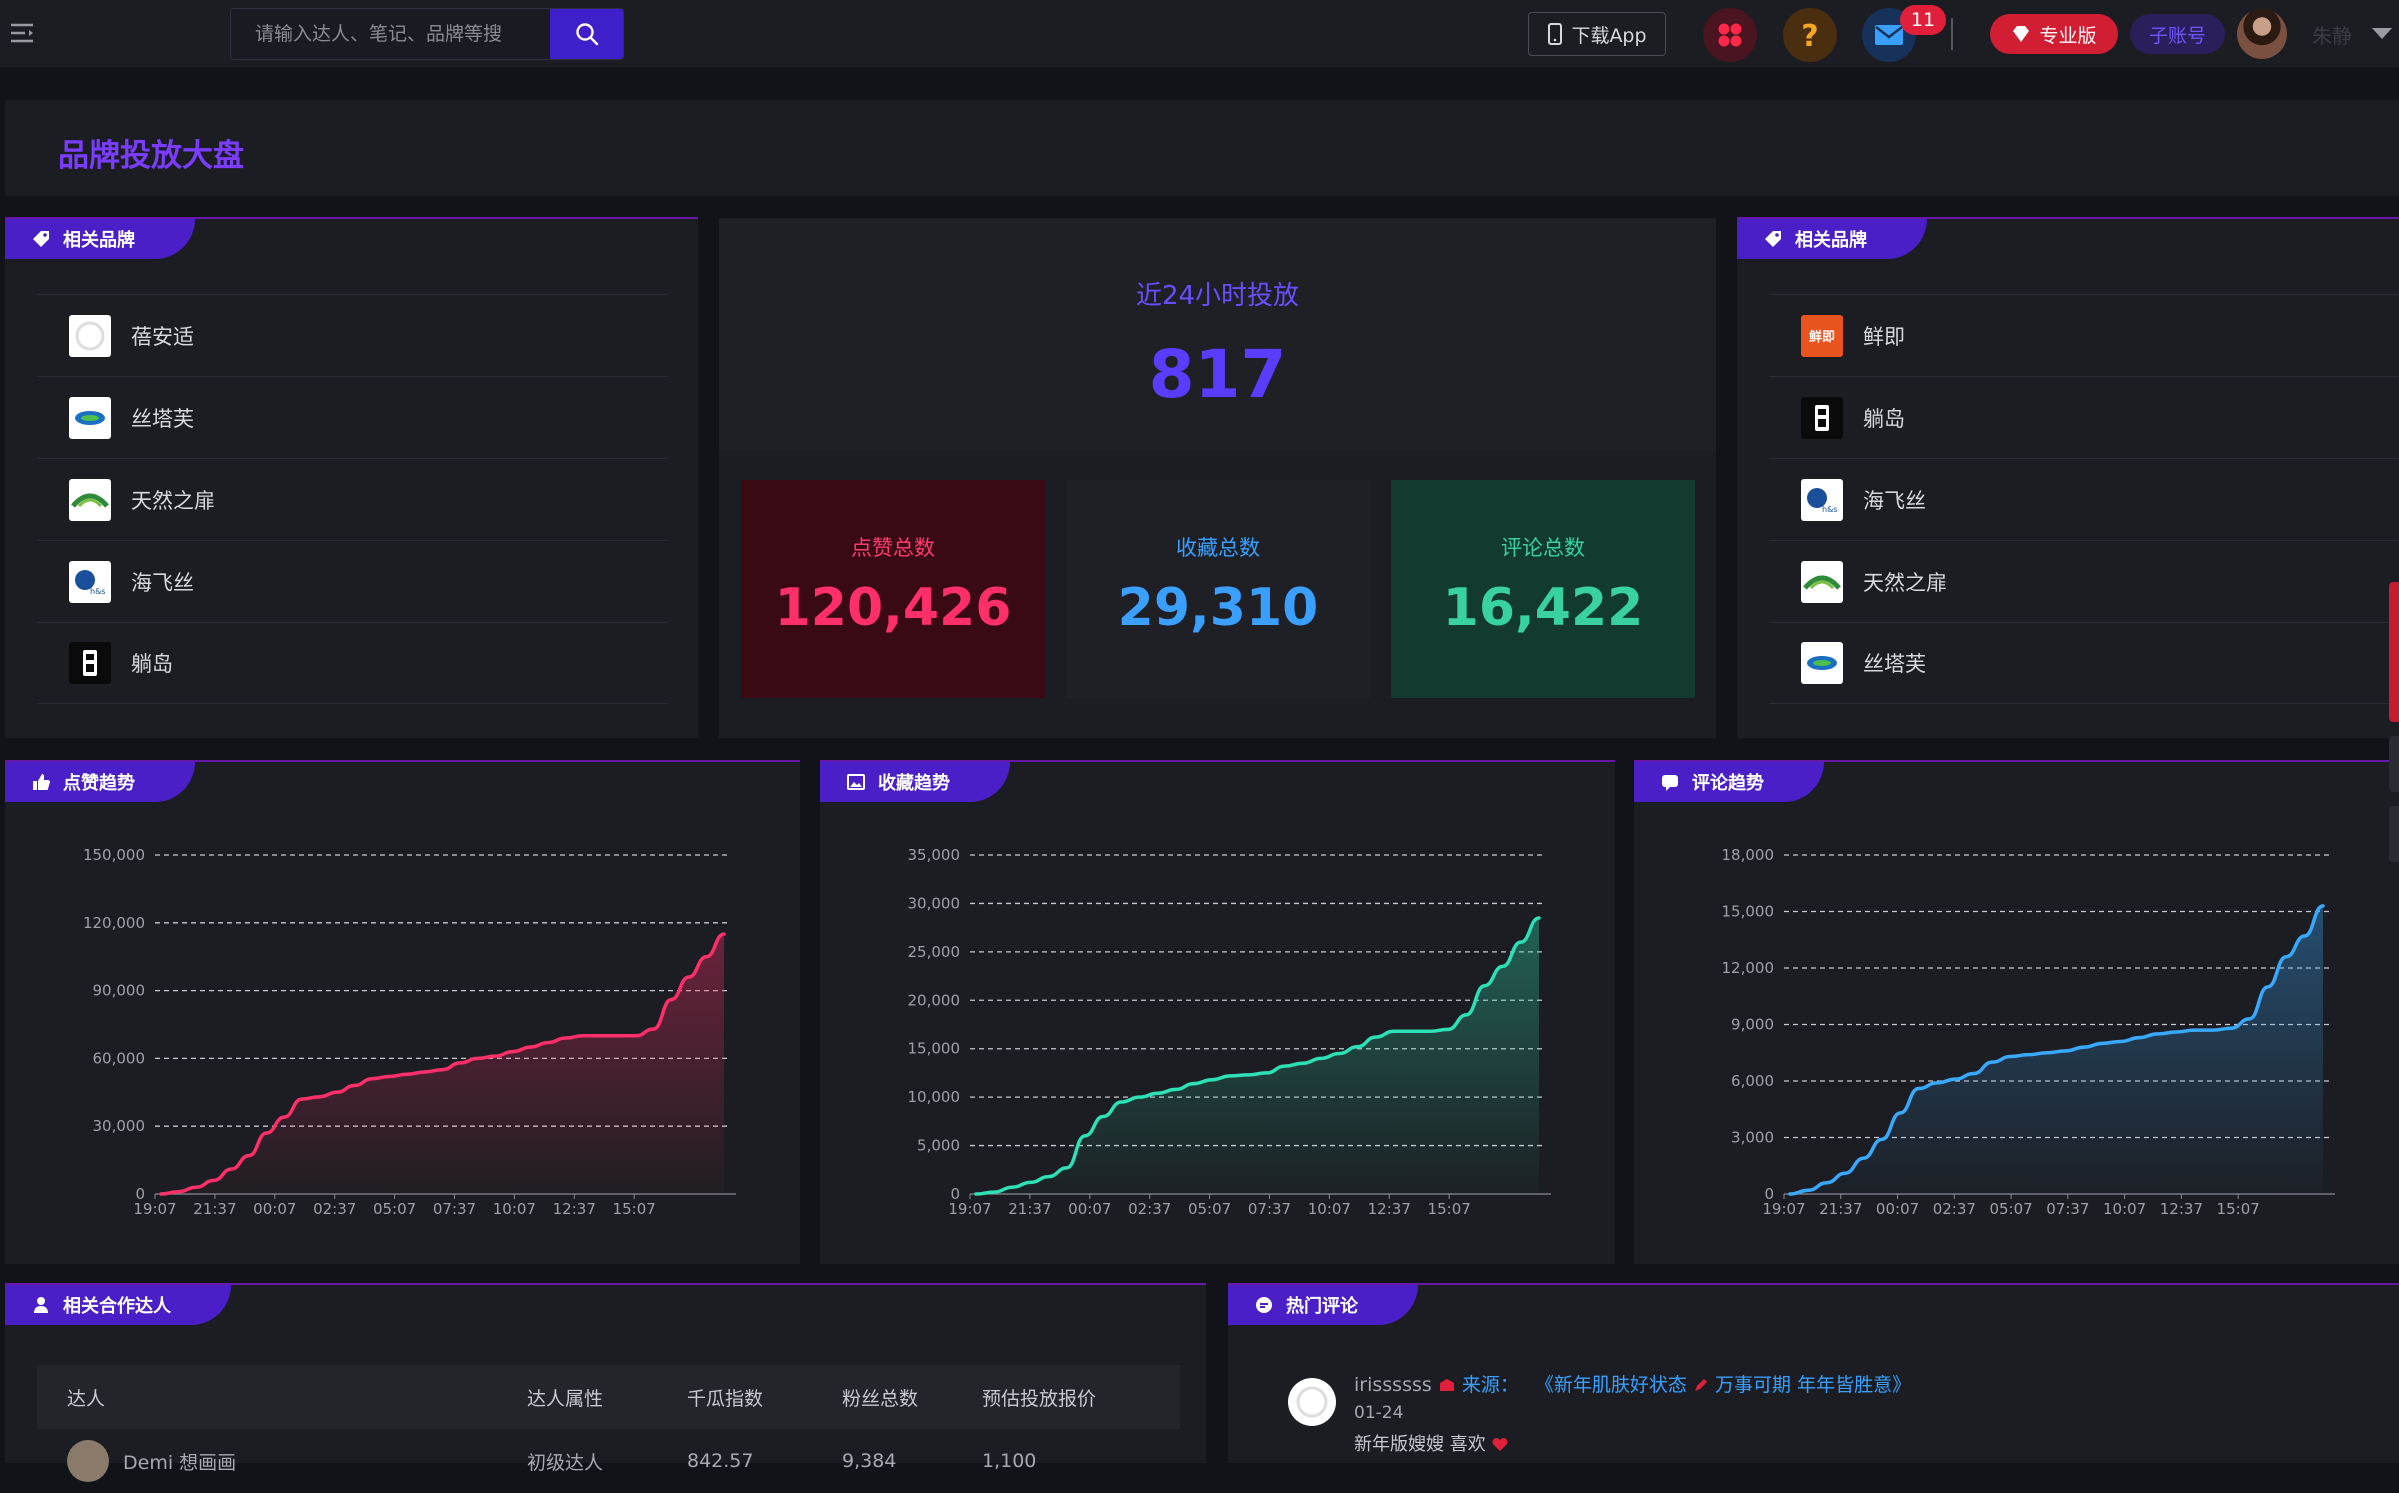 This screenshot has width=2399, height=1493. What do you see at coordinates (1077, 1397) in the screenshot?
I see `column-header: 预估投放报价` at bounding box center [1077, 1397].